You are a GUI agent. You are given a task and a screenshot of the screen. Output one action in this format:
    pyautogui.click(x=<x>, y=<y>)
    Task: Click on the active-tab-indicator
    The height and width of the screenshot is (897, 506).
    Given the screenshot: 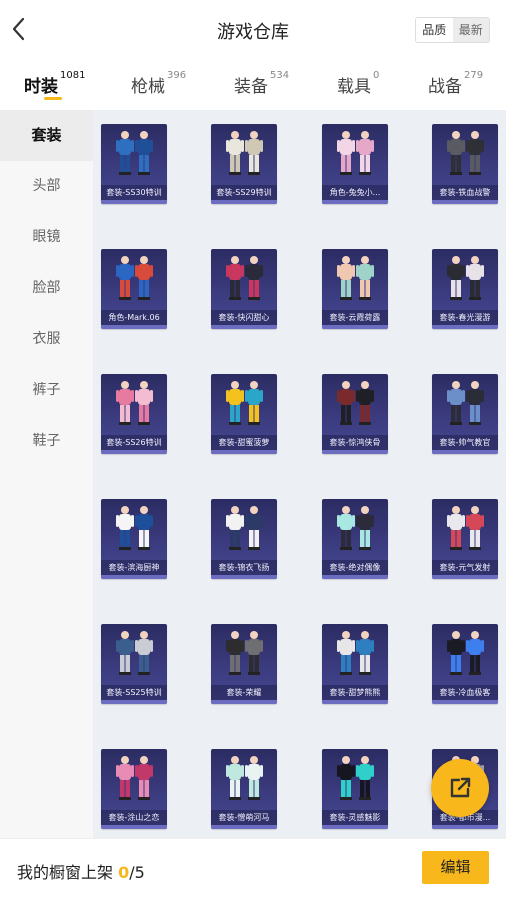 What is the action you would take?
    pyautogui.click(x=53, y=98)
    